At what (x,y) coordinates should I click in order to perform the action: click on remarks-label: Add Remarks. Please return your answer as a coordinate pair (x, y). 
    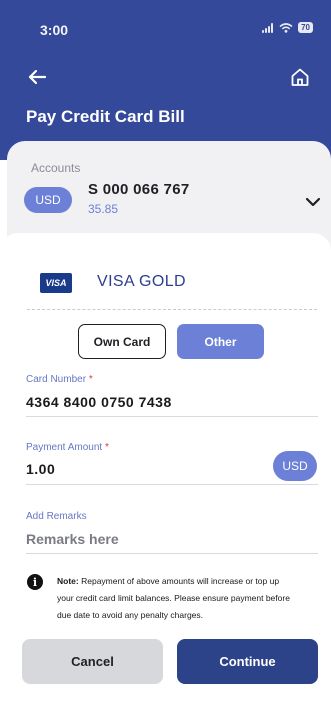
    Looking at the image, I should click on (56, 516).